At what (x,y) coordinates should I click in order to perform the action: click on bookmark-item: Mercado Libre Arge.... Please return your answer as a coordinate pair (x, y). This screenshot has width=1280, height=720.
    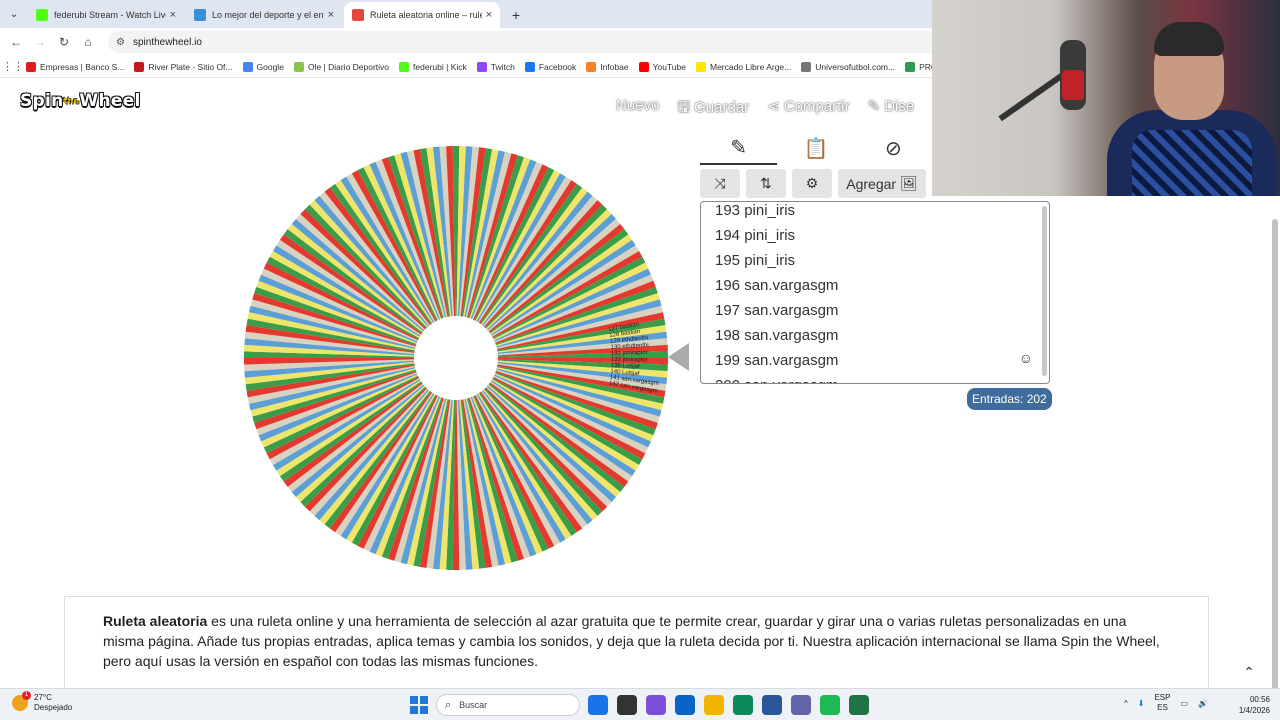
    Looking at the image, I should click on (743, 66).